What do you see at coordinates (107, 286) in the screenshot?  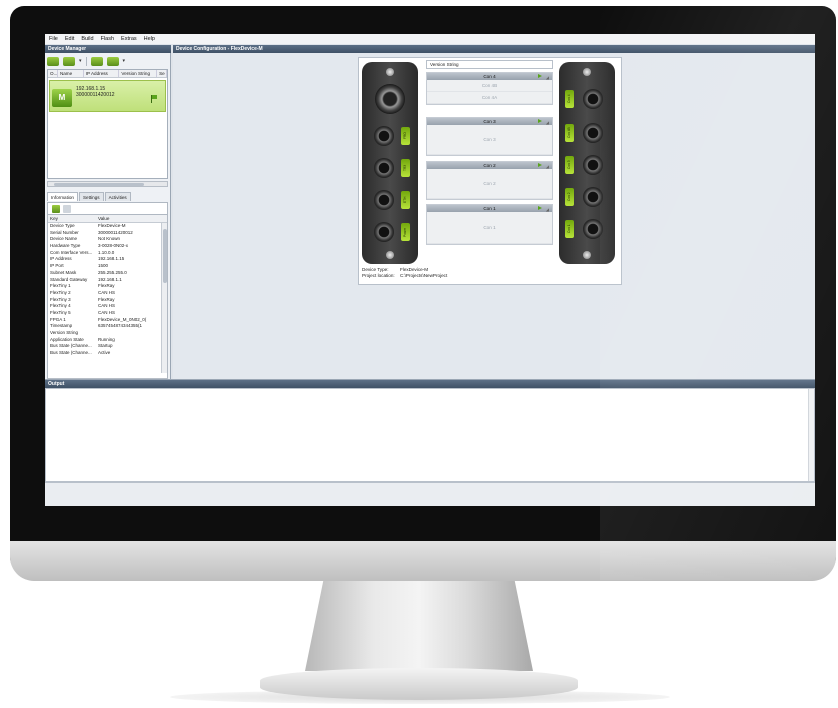 I see `table-row: FlexTiny 1 FlexRay` at bounding box center [107, 286].